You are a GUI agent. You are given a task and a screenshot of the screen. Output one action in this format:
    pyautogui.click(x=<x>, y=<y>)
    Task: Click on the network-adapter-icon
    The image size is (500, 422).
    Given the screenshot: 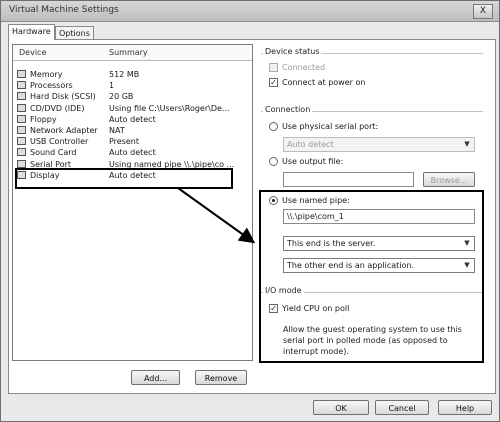 What is the action you would take?
    pyautogui.click(x=21, y=130)
    